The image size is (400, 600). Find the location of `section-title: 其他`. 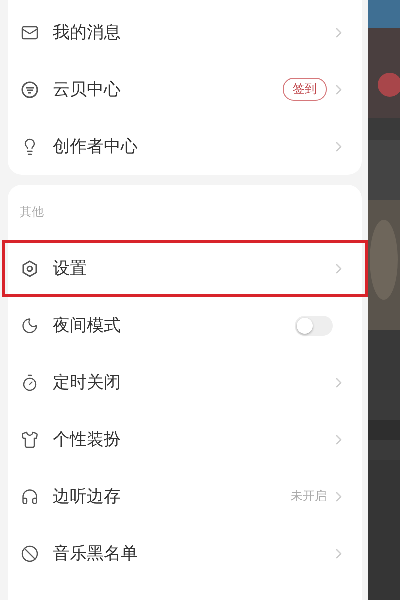

section-title: 其他 is located at coordinates (32, 212).